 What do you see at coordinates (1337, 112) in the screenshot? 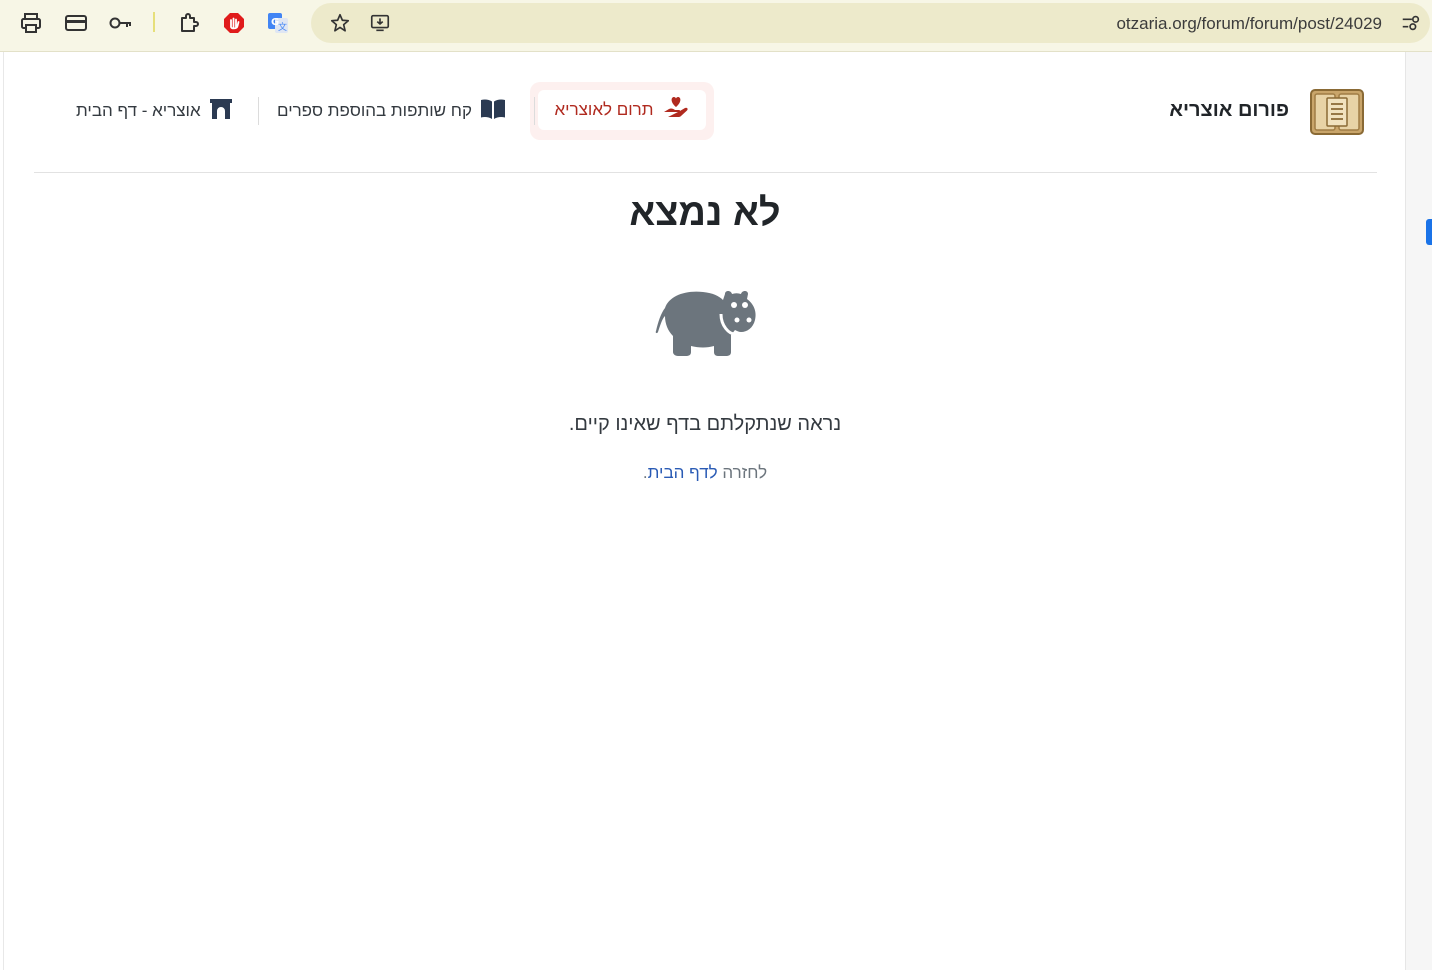
I see `book-logo-icon` at bounding box center [1337, 112].